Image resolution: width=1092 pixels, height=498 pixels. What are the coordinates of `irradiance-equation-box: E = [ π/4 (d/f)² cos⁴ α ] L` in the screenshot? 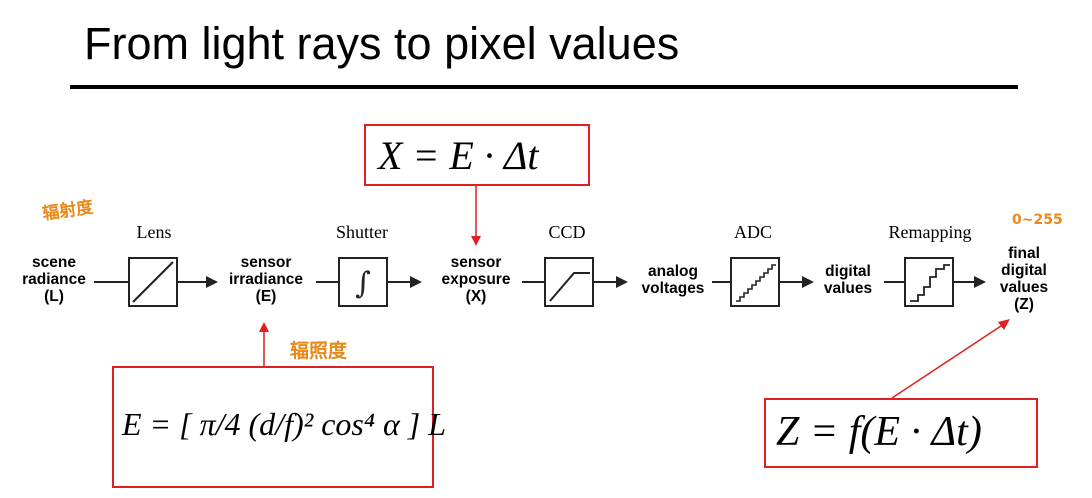 It's located at (279, 427).